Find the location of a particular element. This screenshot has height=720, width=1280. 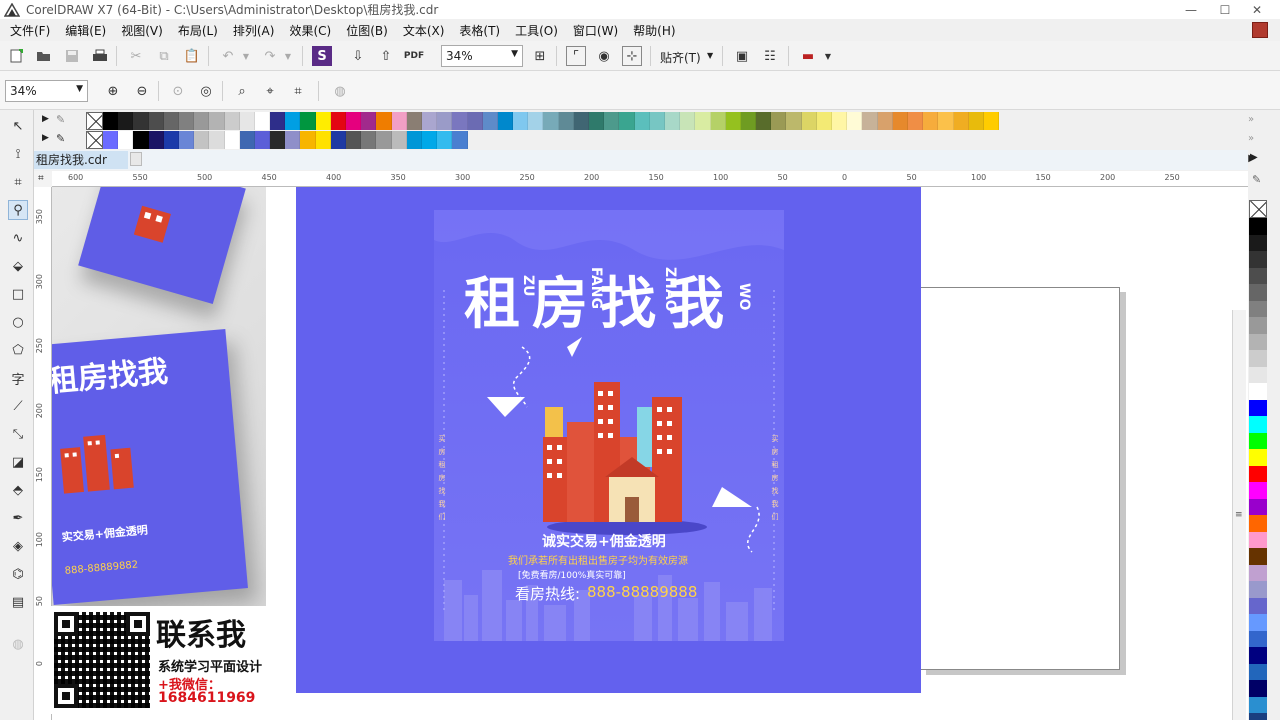

redo-dropdown-icon: ▼ is located at coordinates (288, 56).